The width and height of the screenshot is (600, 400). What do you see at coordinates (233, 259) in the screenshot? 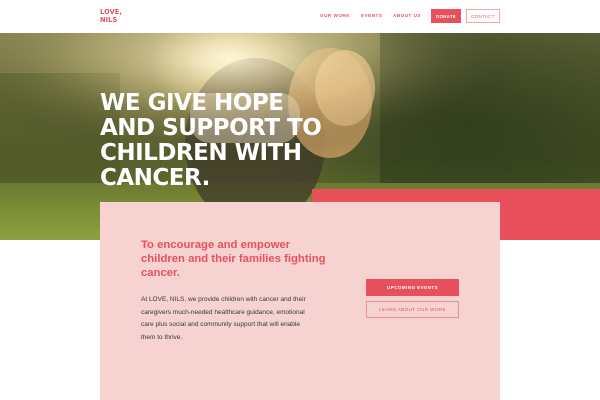
I see `mission-title-line: children and their families fighting` at bounding box center [233, 259].